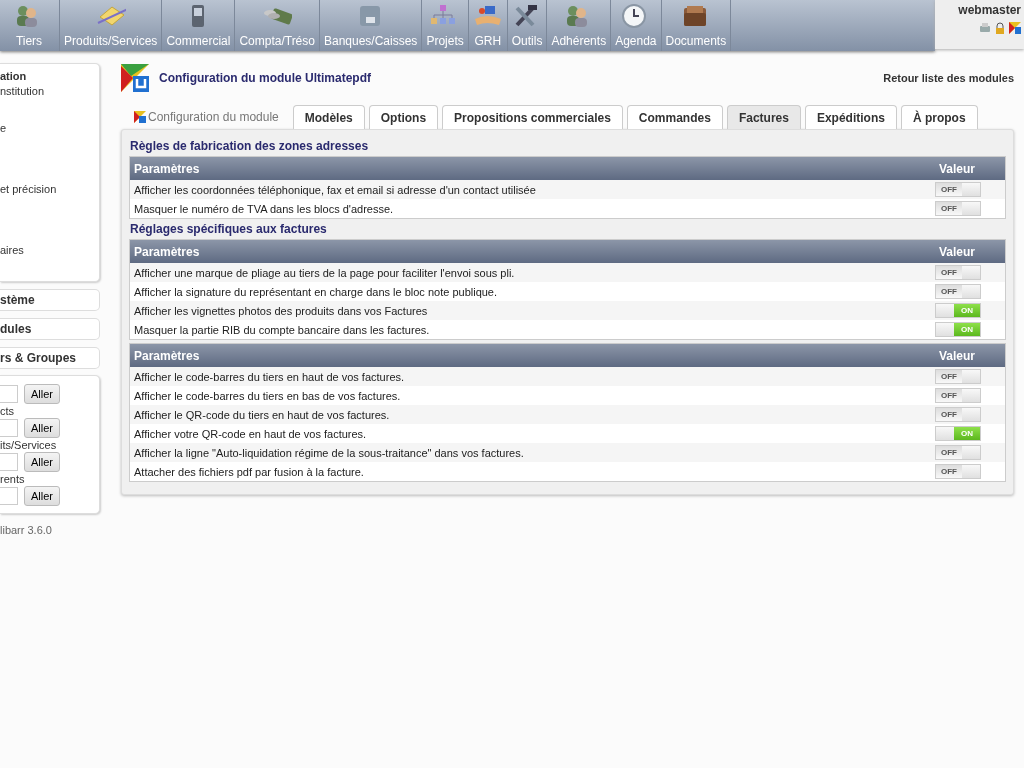 The height and width of the screenshot is (768, 1024). What do you see at coordinates (213, 117) in the screenshot?
I see `tab-heading: Configuration du module` at bounding box center [213, 117].